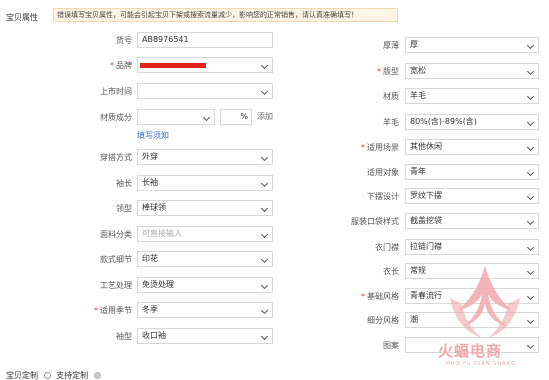 This screenshot has height=380, width=549. Describe the element at coordinates (205, 336) in the screenshot. I see `xiuxing-select: 收口袖` at that location.